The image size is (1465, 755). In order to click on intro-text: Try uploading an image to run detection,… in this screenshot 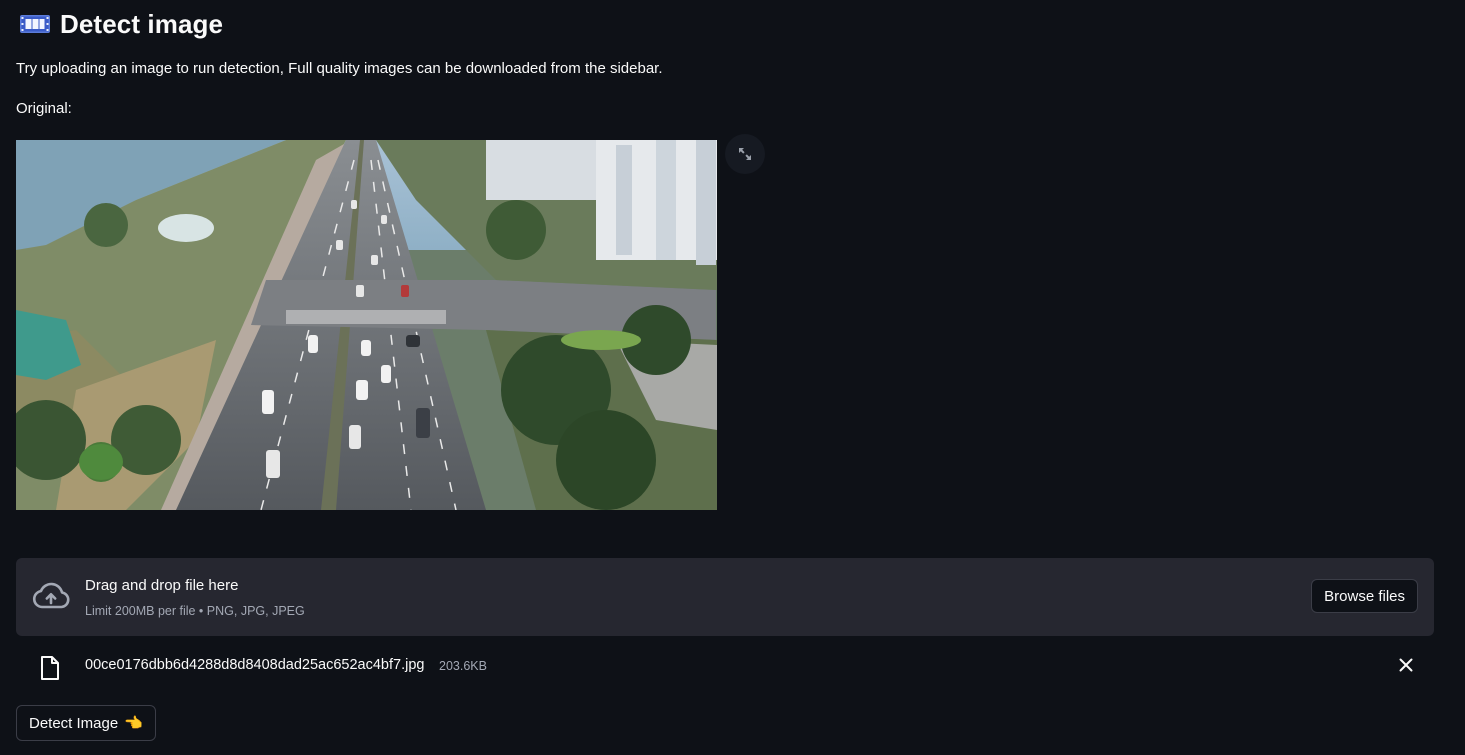, I will do `click(339, 68)`.